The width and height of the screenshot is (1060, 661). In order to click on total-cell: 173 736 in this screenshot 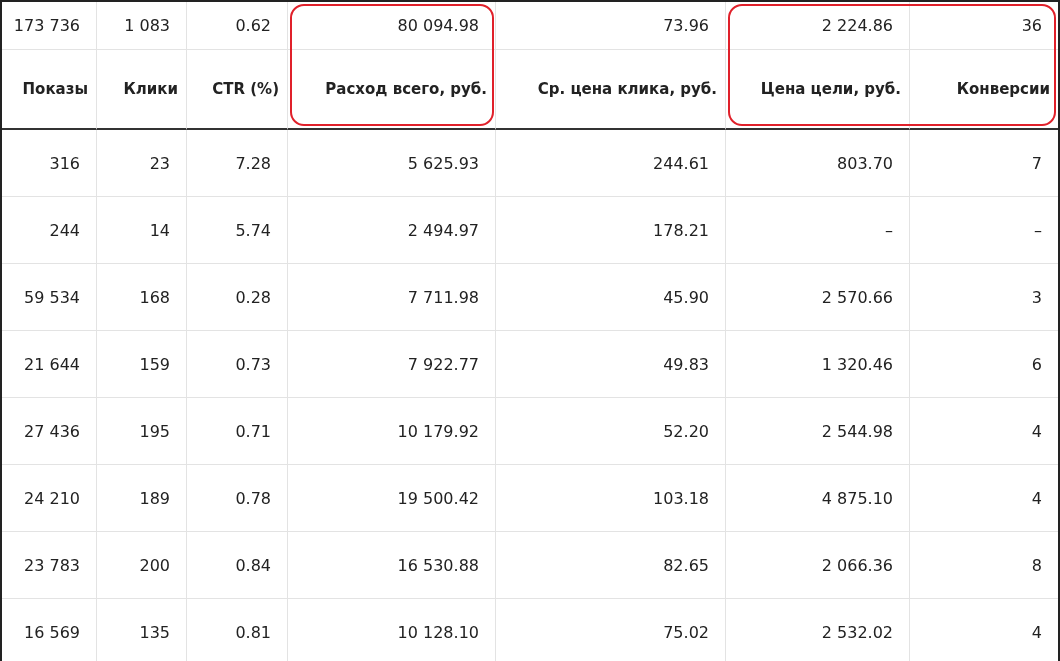, I will do `click(49, 26)`.